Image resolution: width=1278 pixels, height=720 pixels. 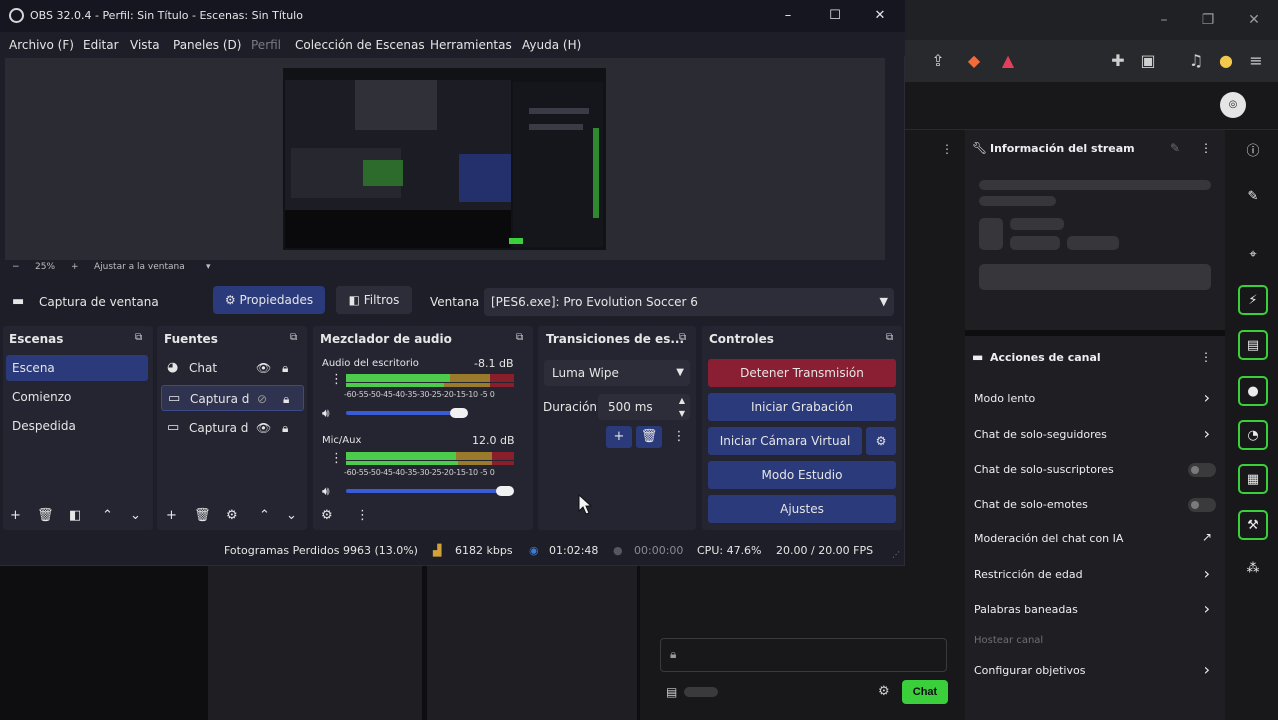 What do you see at coordinates (1118, 61) in the screenshot?
I see `extensions-icon: ✚` at bounding box center [1118, 61].